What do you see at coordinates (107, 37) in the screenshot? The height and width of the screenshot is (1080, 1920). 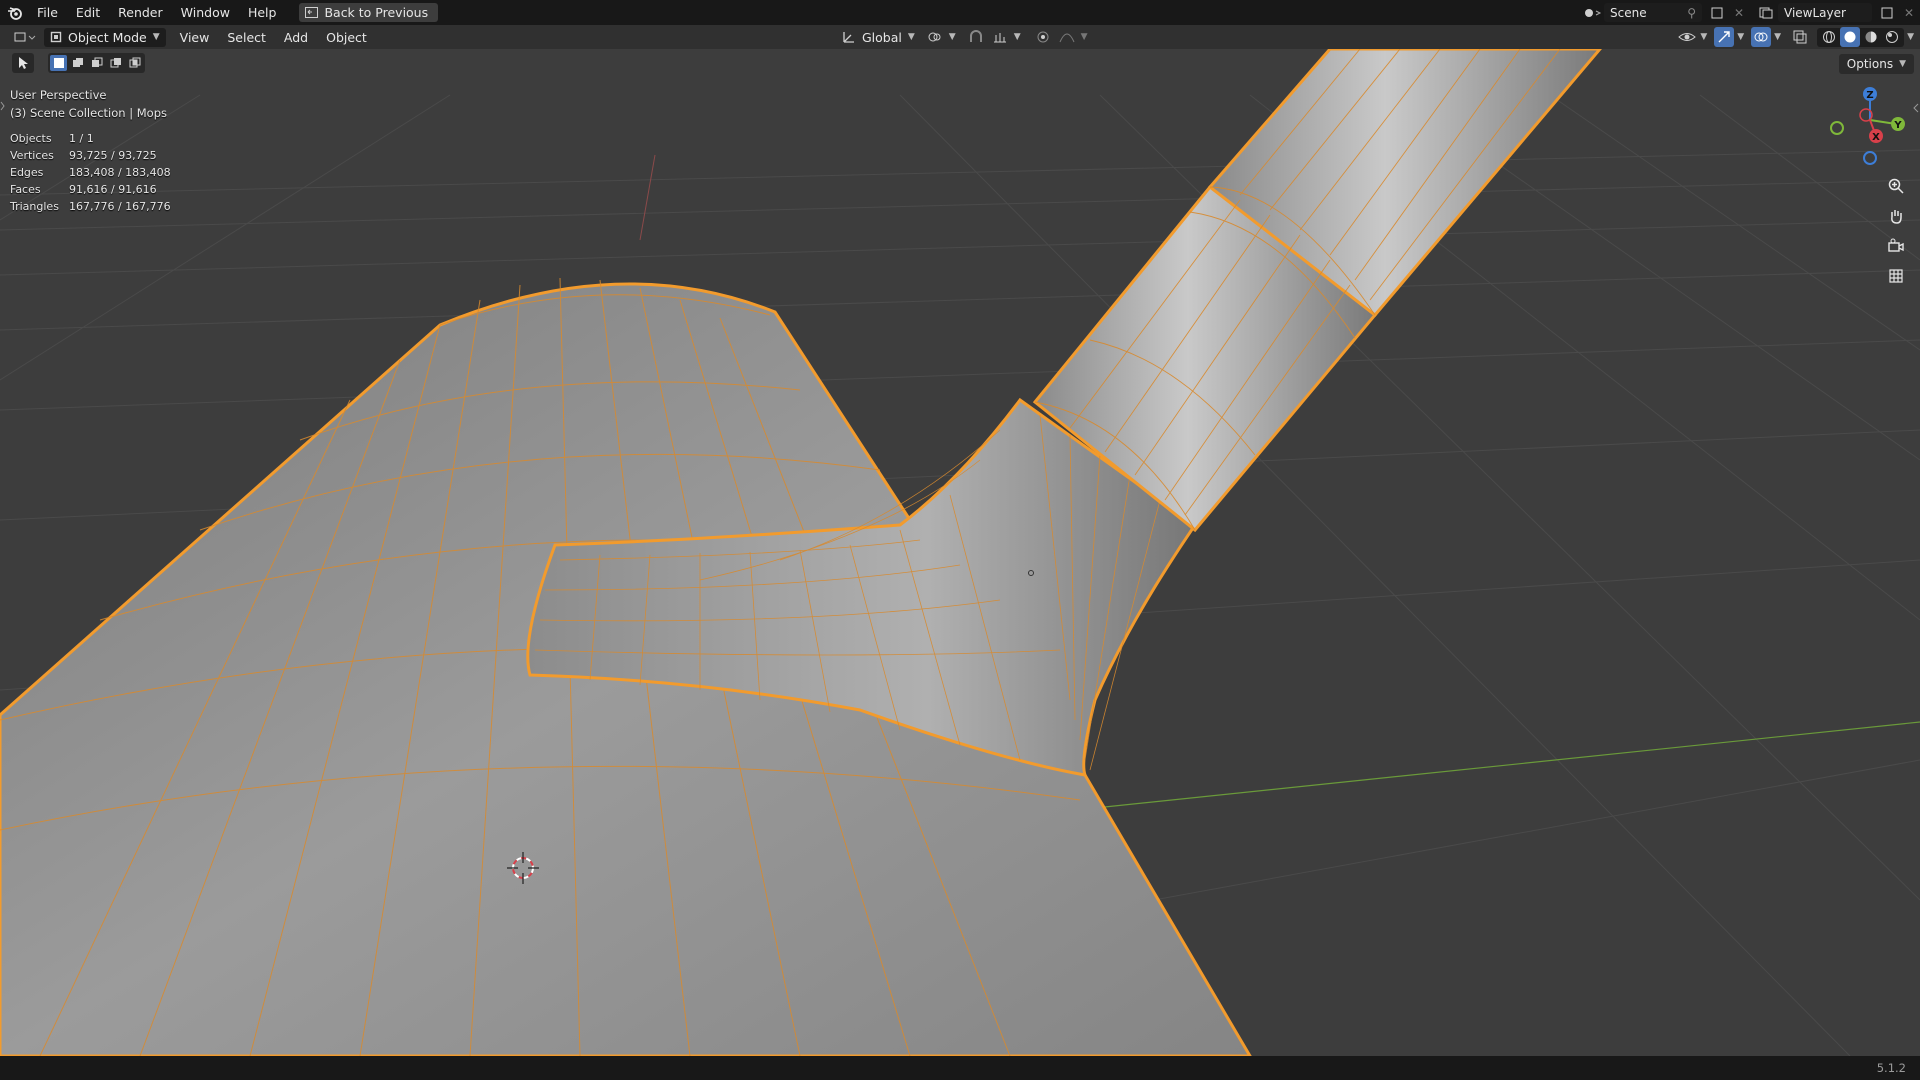 I see `mode-label: Object Mode` at bounding box center [107, 37].